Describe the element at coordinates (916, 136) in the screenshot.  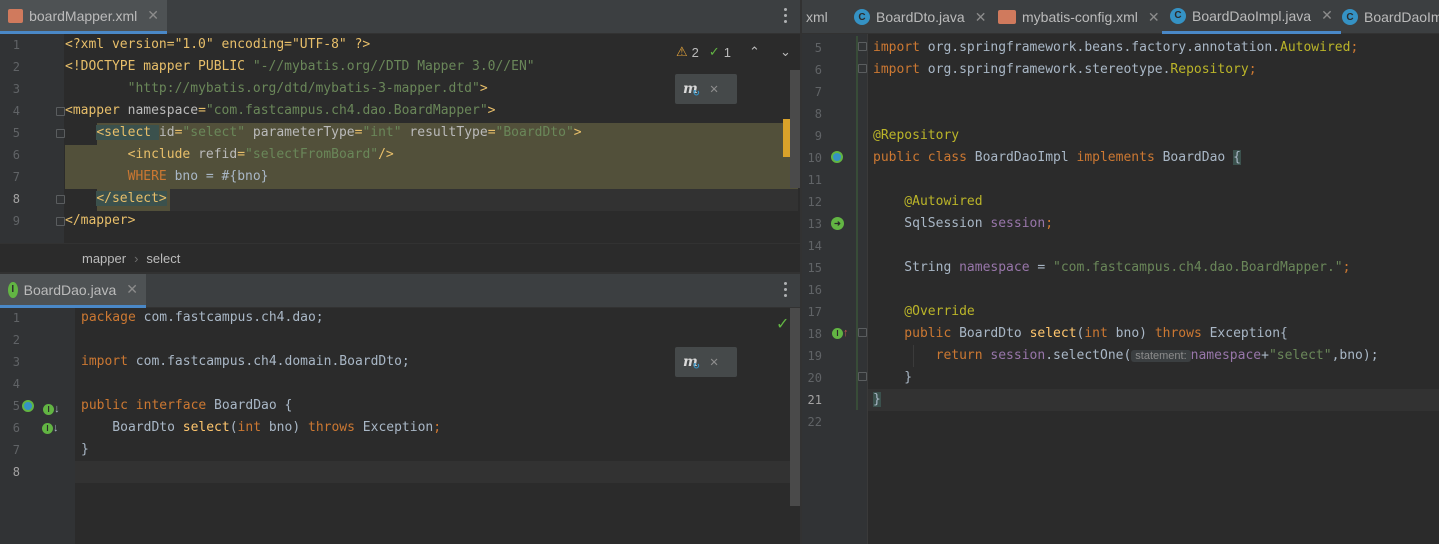
I see `code-line: @Repository` at that location.